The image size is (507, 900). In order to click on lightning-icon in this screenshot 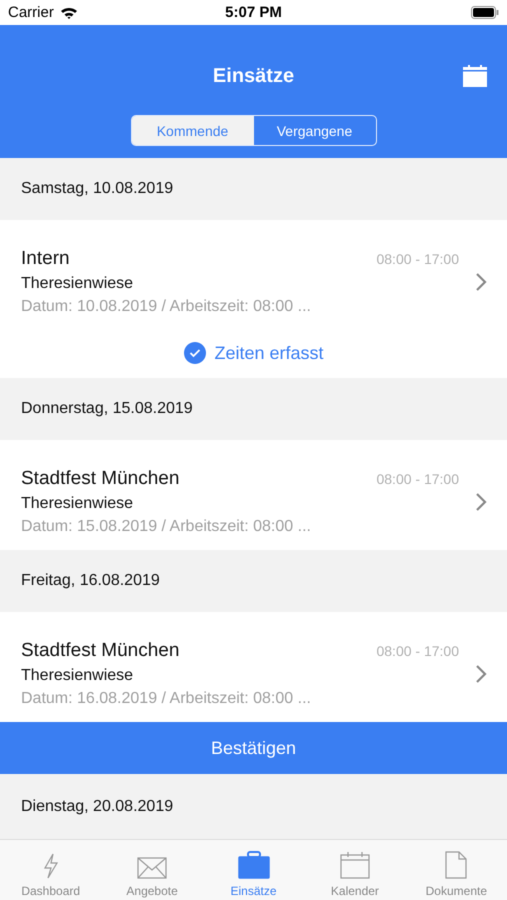, I will do `click(50, 866)`.